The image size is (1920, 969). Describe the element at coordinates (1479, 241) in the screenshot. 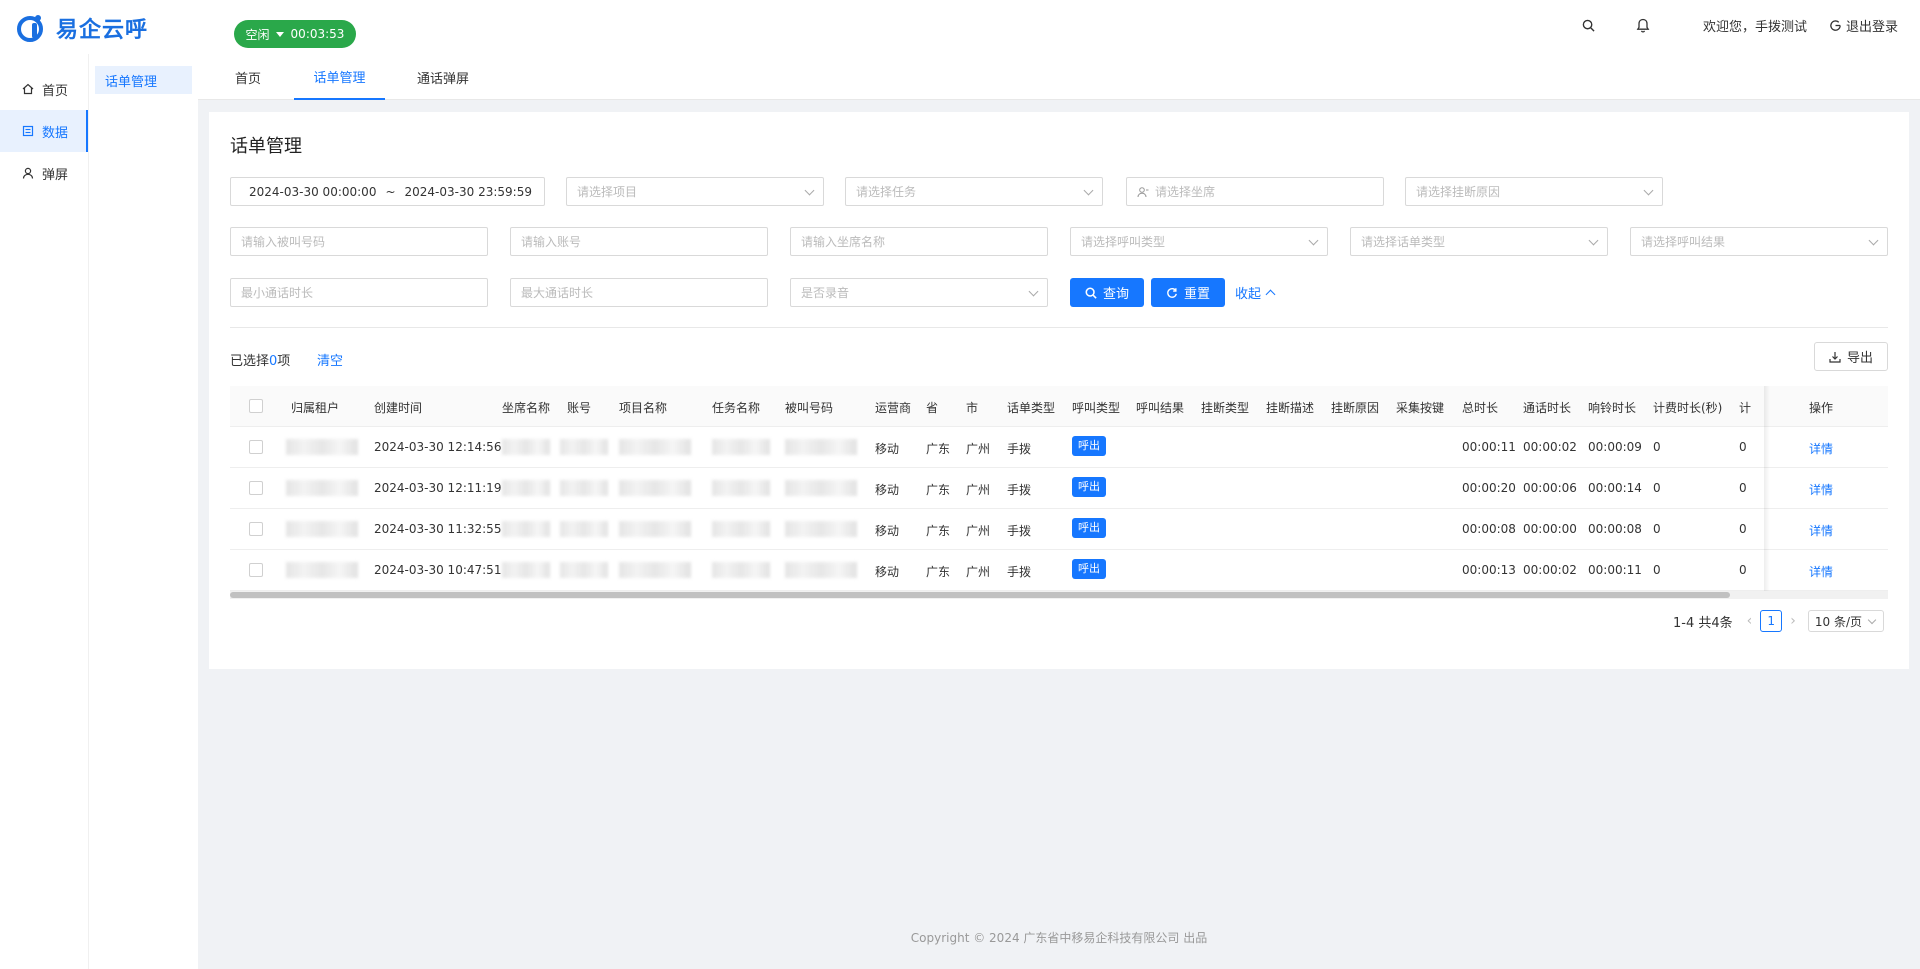

I see `bill-type-select: 请选择话单类型` at that location.